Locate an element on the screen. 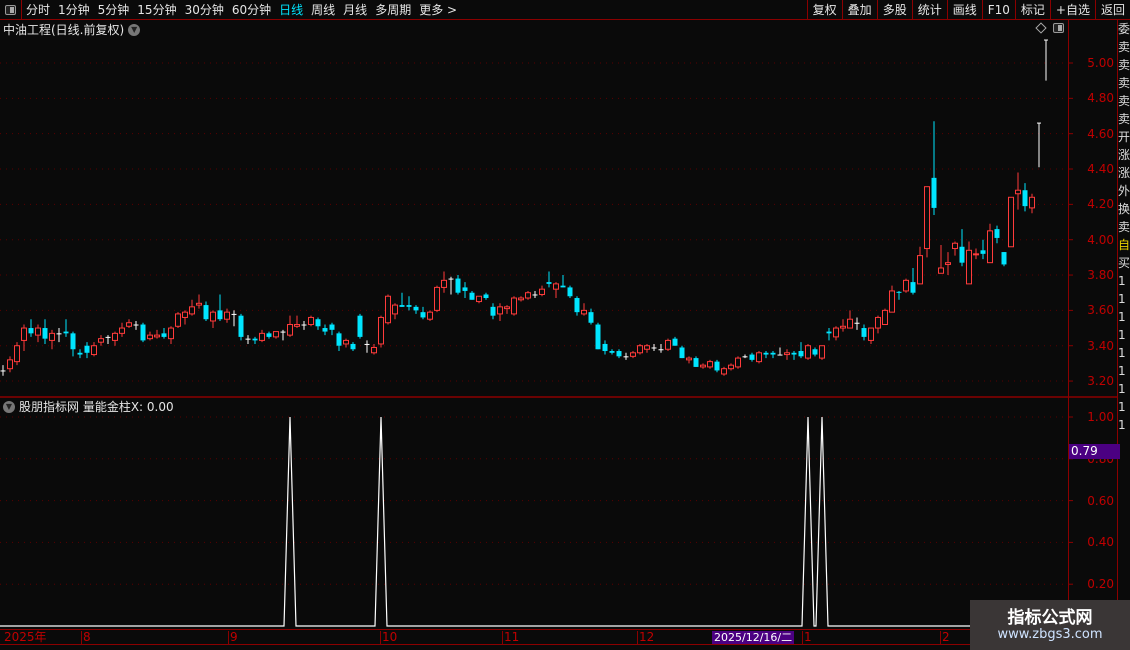  tab-period: 1分钟 is located at coordinates (74, 9).